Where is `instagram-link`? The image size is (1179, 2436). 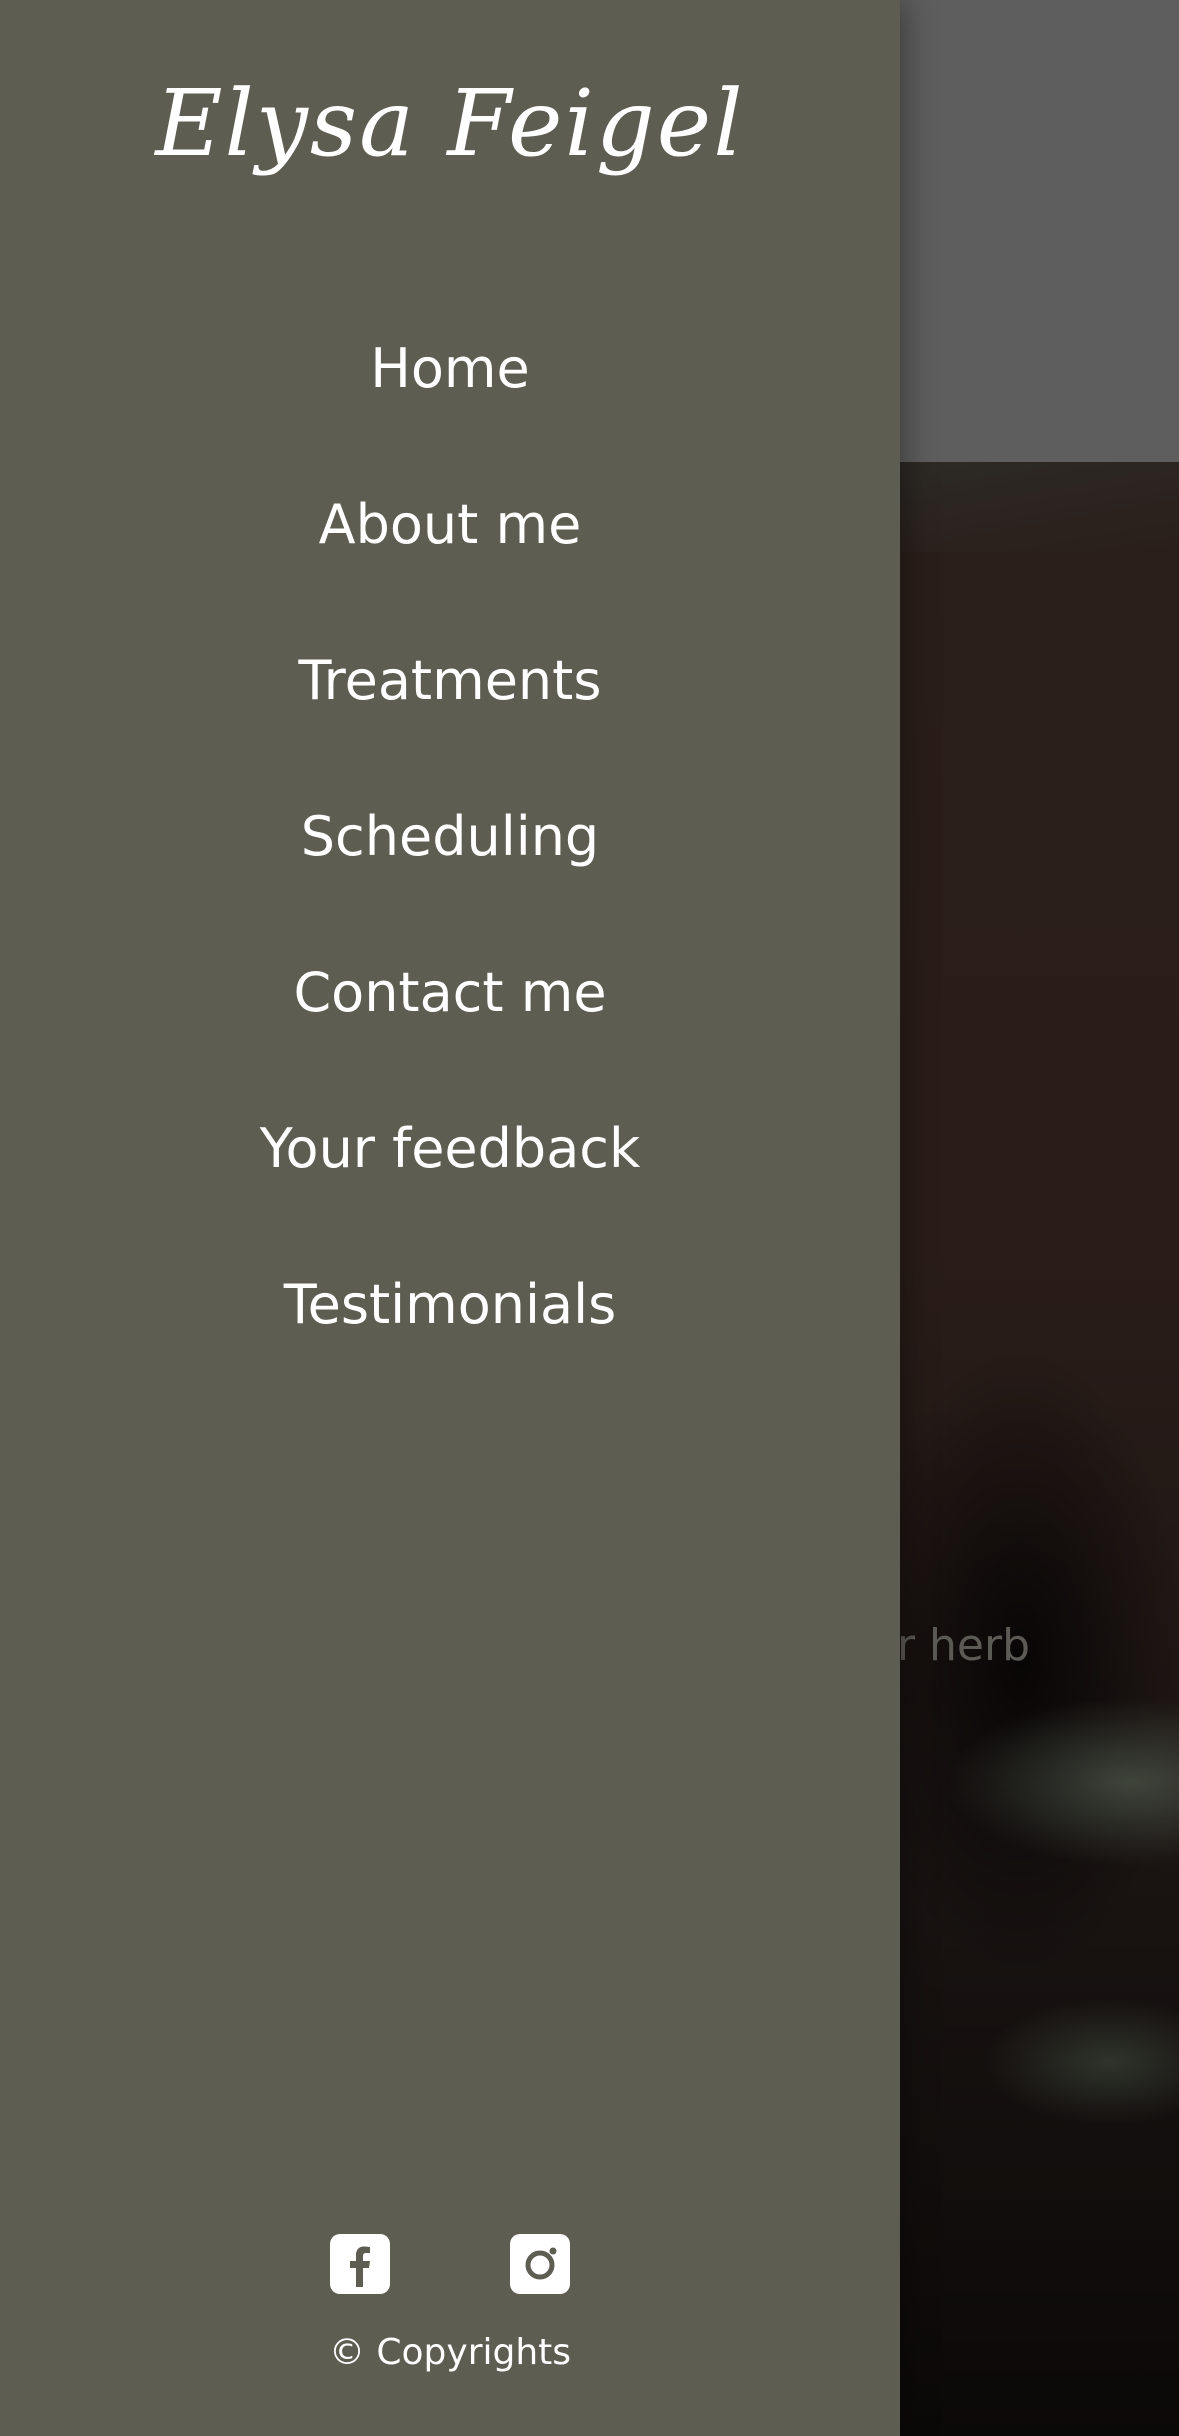 instagram-link is located at coordinates (540, 2264).